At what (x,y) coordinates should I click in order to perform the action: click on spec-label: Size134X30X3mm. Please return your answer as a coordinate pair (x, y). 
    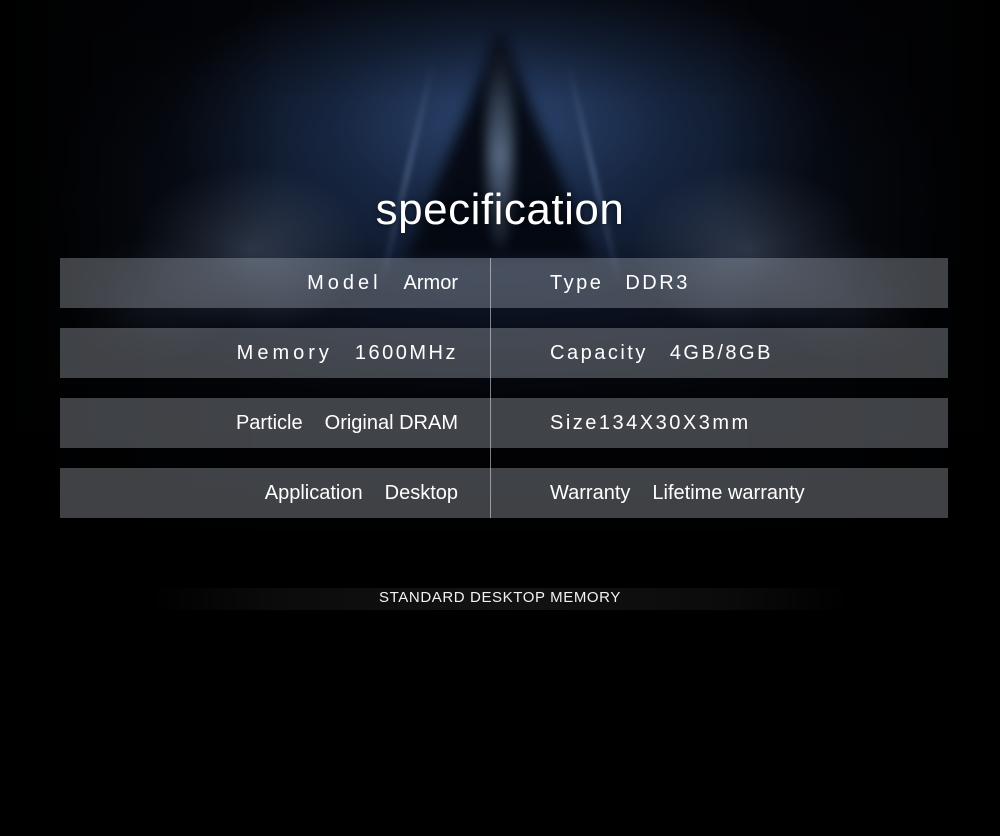
    Looking at the image, I should click on (650, 422).